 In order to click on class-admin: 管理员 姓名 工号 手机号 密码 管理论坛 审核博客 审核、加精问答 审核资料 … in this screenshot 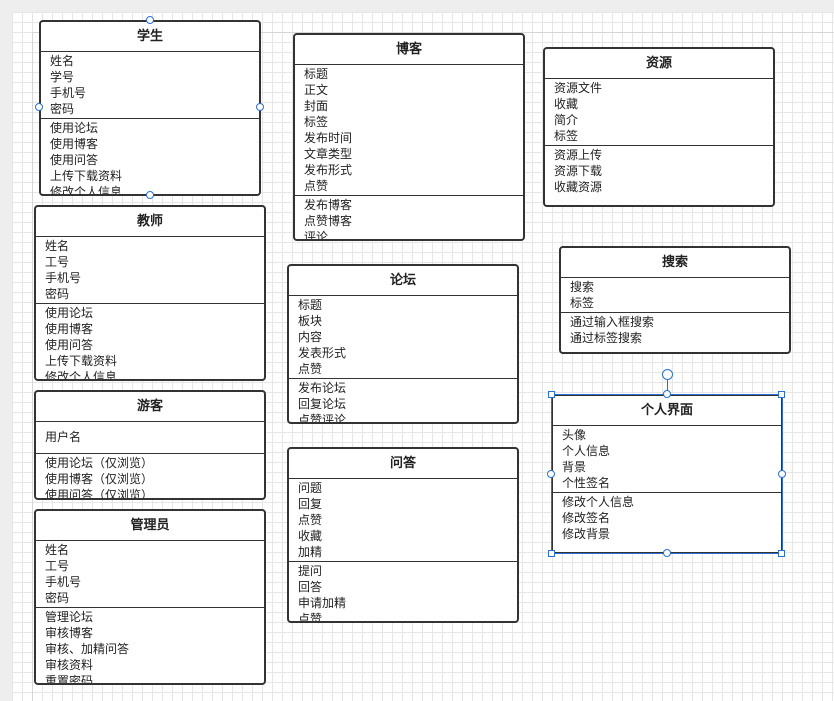, I will do `click(150, 597)`.